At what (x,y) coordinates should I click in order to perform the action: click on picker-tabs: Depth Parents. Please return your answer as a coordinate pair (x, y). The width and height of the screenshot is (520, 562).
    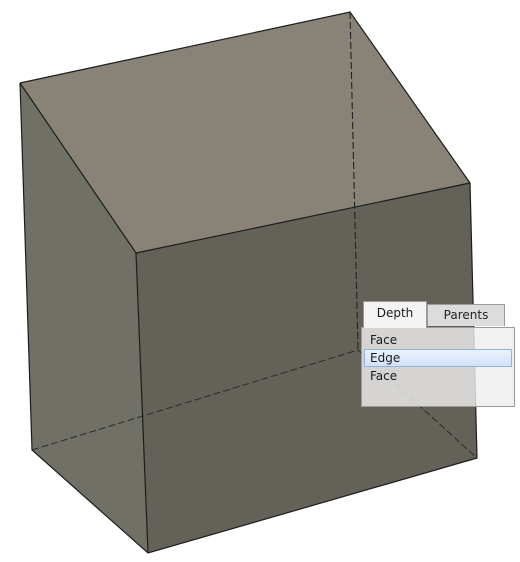
    Looking at the image, I should click on (438, 314).